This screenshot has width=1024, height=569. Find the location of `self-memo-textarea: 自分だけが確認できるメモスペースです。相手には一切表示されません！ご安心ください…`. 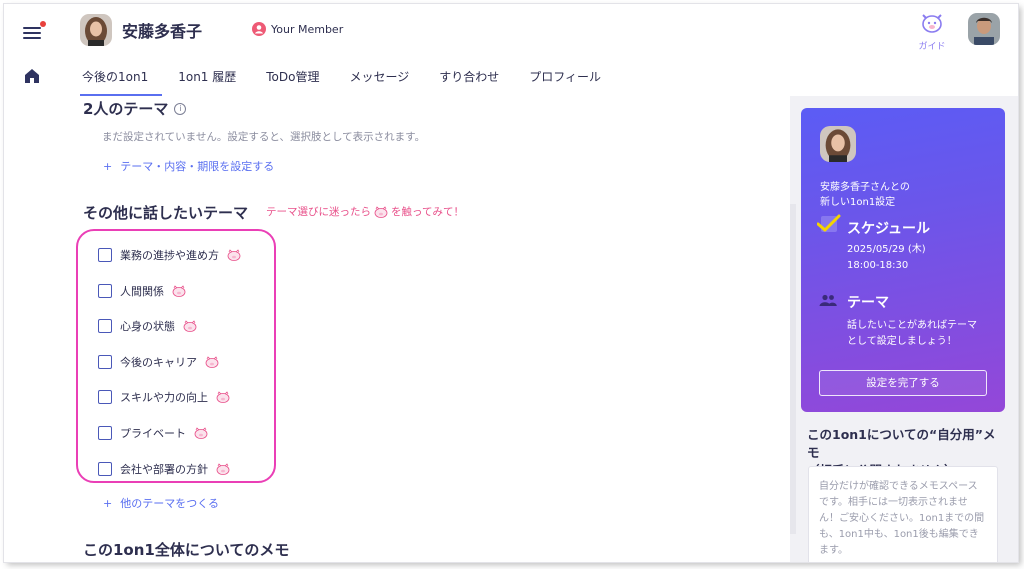

self-memo-textarea: 自分だけが確認できるメモスペースです。相手には一切表示されません！ご安心ください… is located at coordinates (903, 514).